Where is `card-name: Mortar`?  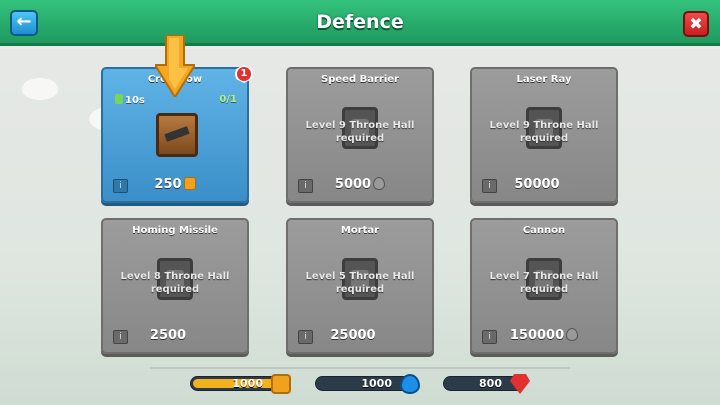
card-name: Mortar is located at coordinates (360, 230).